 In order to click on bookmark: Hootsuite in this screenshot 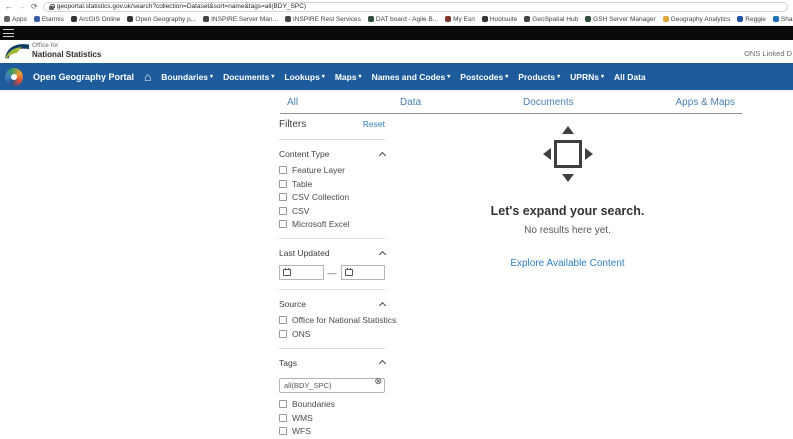, I will do `click(499, 19)`.